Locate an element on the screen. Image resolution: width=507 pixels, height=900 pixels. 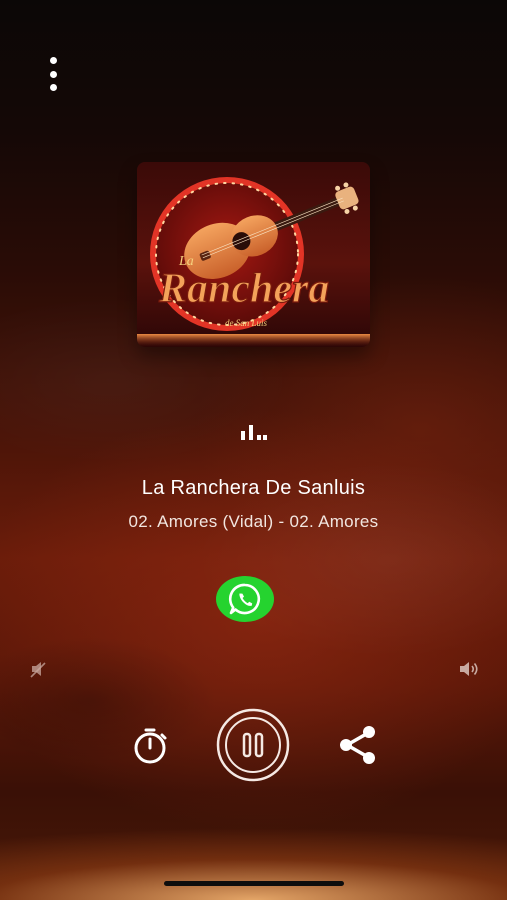
whatsapp-icon is located at coordinates (244, 599).